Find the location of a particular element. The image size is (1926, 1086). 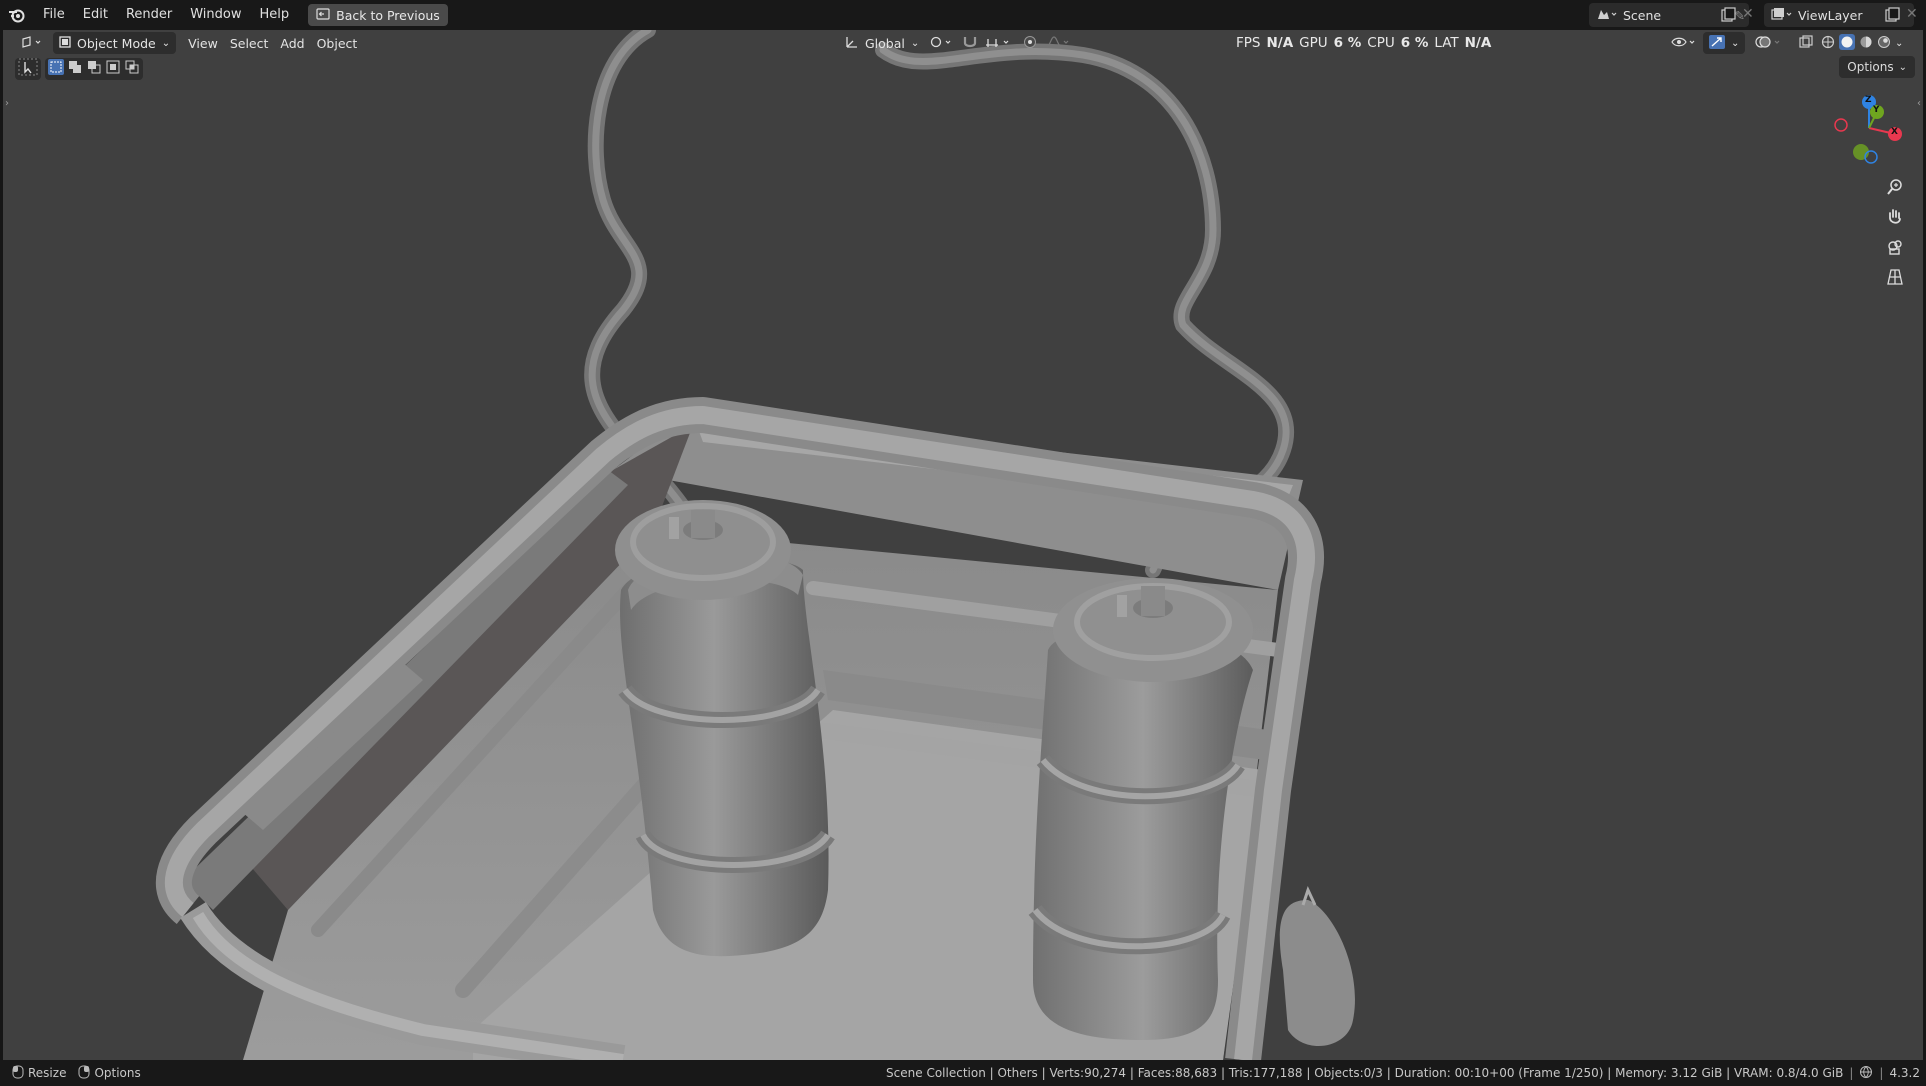

rendered-shading-icon is located at coordinates (1884, 43).